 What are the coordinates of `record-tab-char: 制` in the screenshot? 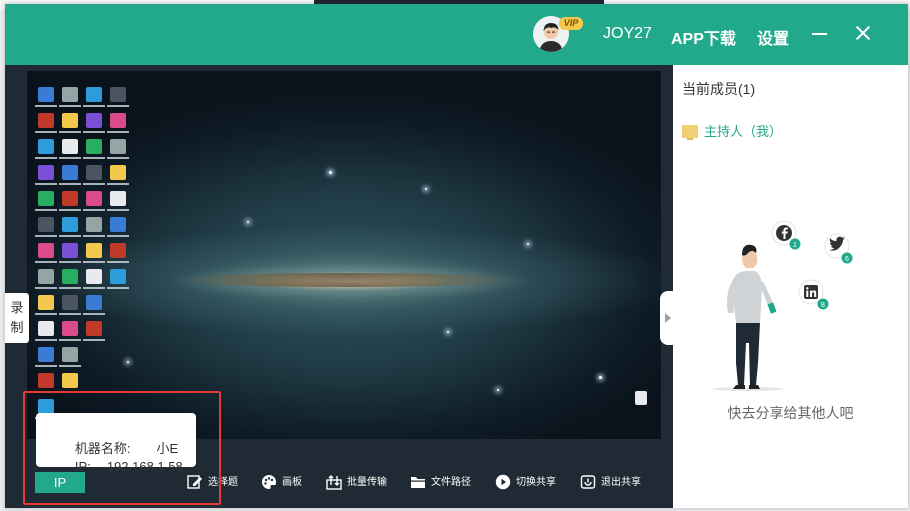 It's located at (17, 327).